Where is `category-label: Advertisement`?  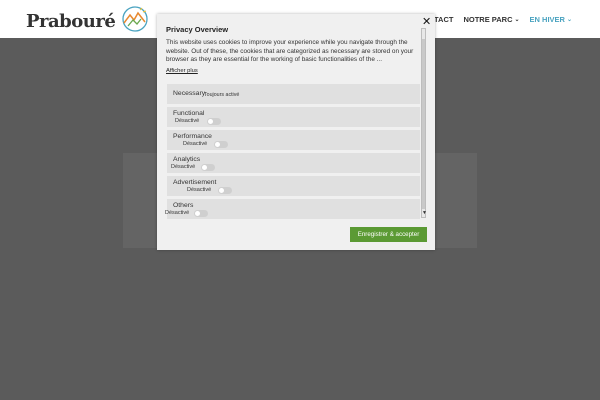 category-label: Advertisement is located at coordinates (195, 182).